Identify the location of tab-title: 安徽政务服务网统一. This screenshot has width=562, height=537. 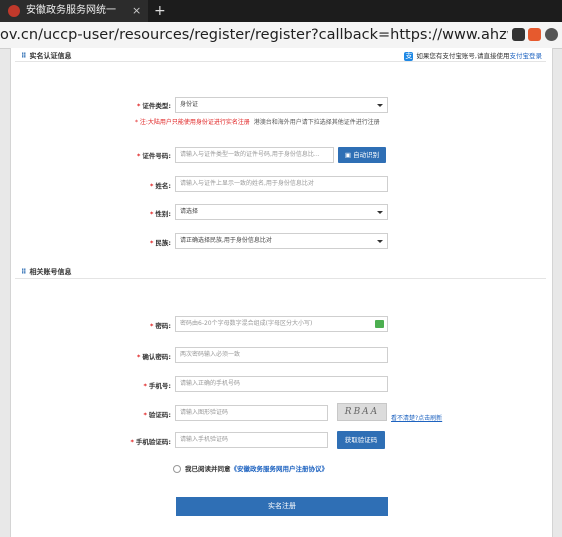
(71, 10).